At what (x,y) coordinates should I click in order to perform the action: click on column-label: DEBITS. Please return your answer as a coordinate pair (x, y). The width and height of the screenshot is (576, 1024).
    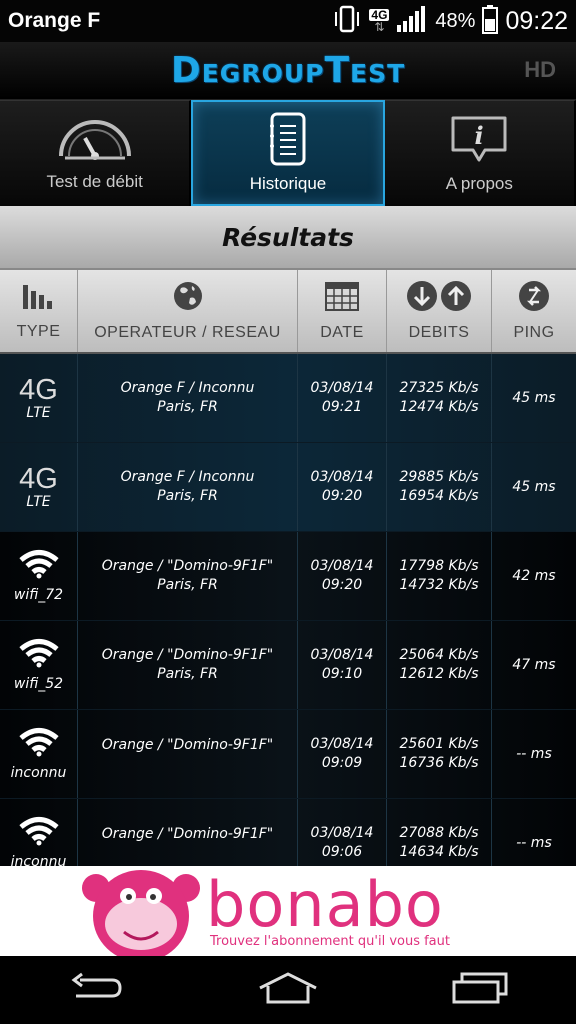
    Looking at the image, I should click on (439, 332).